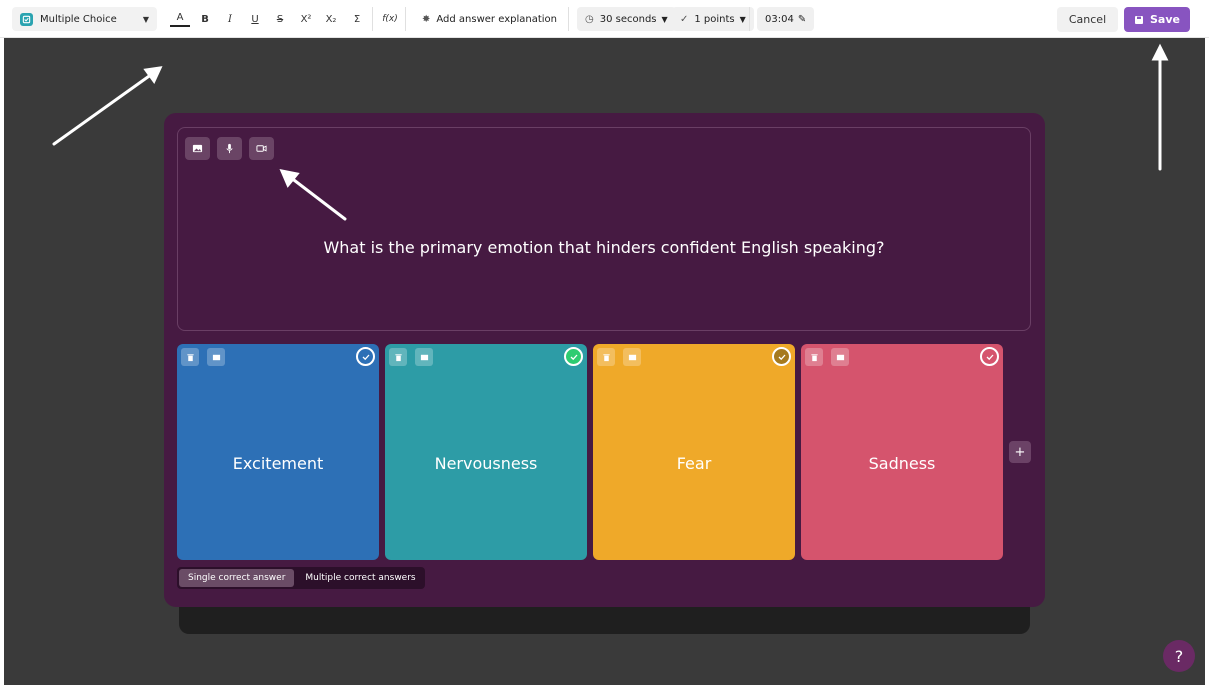 The height and width of the screenshot is (685, 1209). I want to click on points-label: 1 points, so click(714, 19).